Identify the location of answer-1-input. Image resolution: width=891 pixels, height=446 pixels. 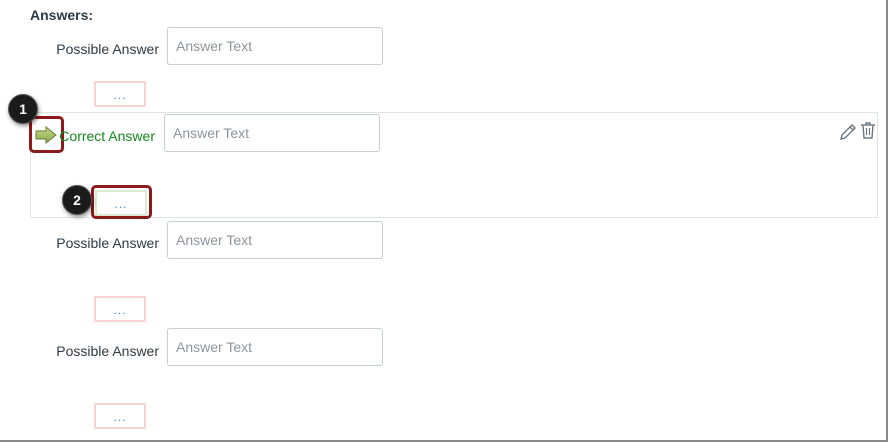
(275, 46).